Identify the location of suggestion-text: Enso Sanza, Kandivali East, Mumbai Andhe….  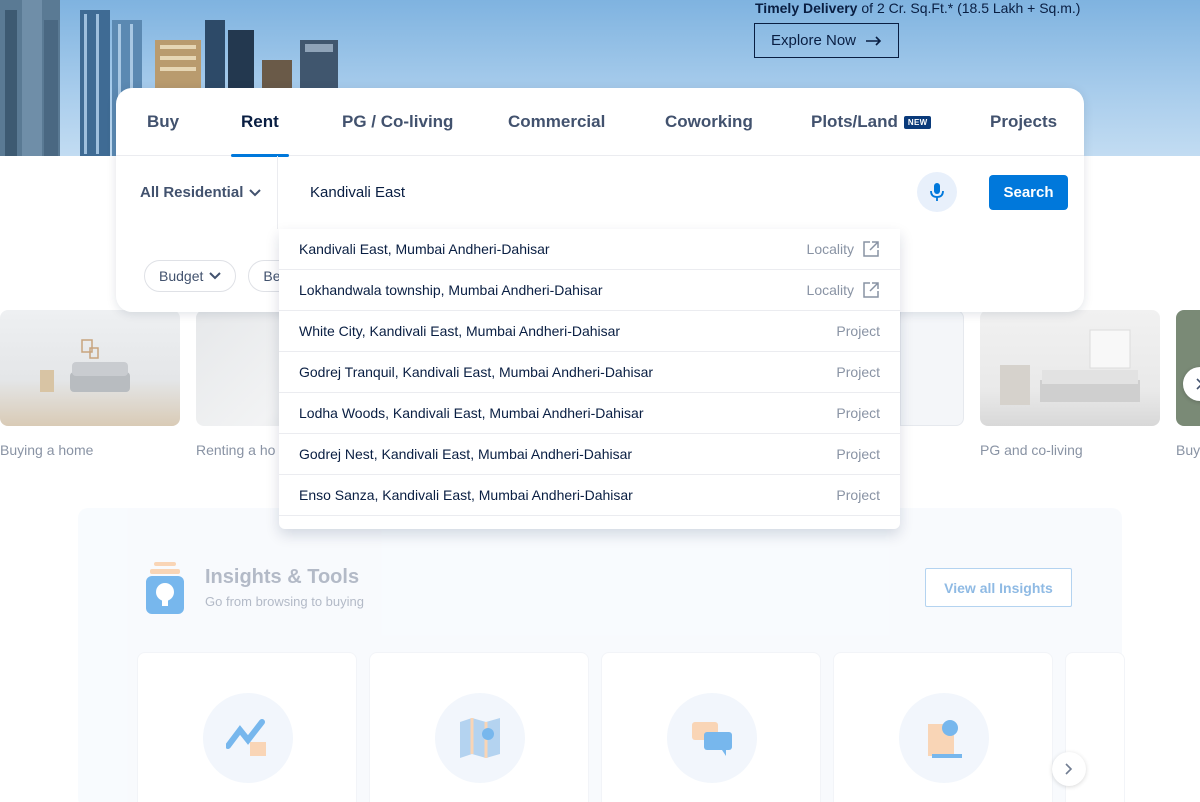
(466, 495).